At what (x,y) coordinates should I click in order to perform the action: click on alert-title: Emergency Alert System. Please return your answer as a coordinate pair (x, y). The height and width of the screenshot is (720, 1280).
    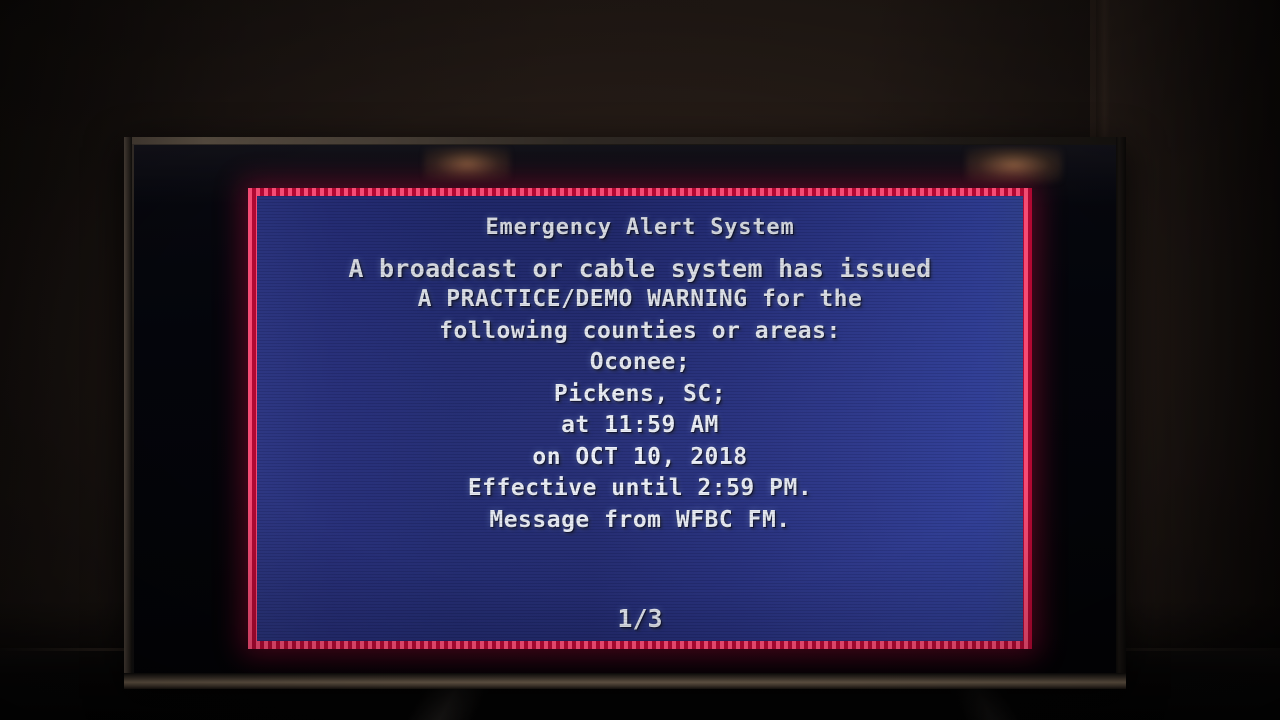
    Looking at the image, I should click on (640, 227).